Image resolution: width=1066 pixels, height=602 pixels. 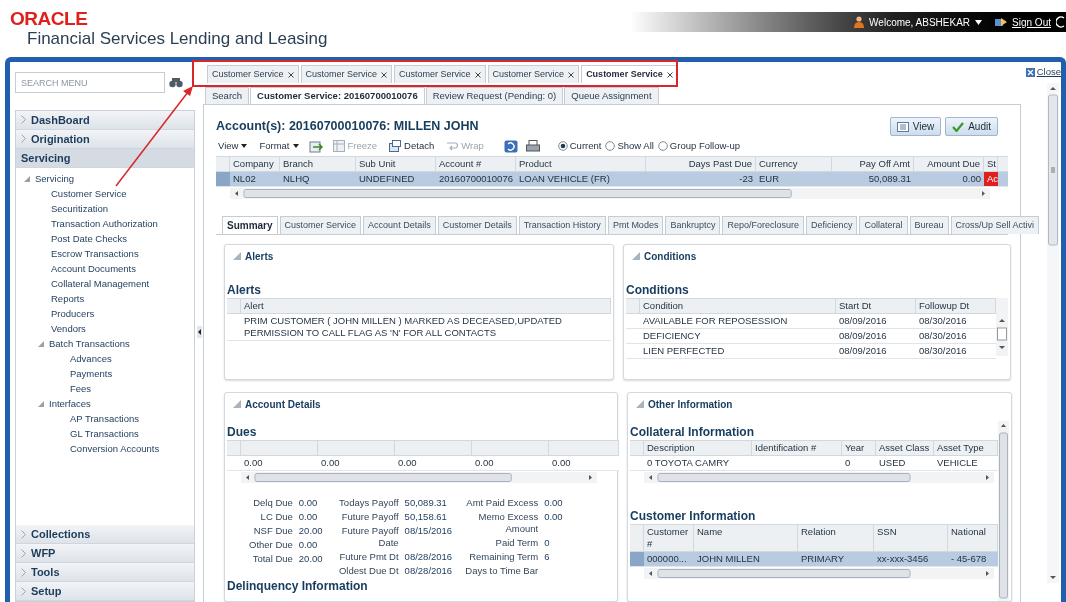 What do you see at coordinates (876, 306) in the screenshot?
I see `column-header: Start Dt` at bounding box center [876, 306].